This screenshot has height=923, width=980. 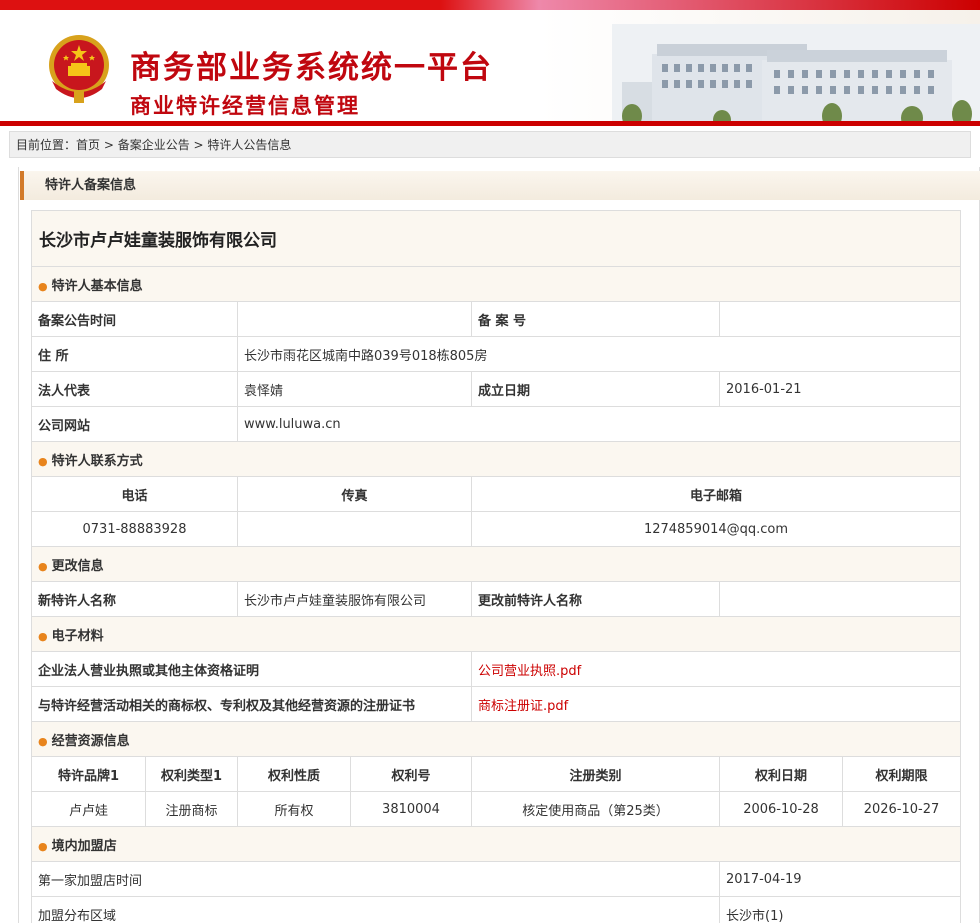 I want to click on filing-no-value, so click(x=840, y=319).